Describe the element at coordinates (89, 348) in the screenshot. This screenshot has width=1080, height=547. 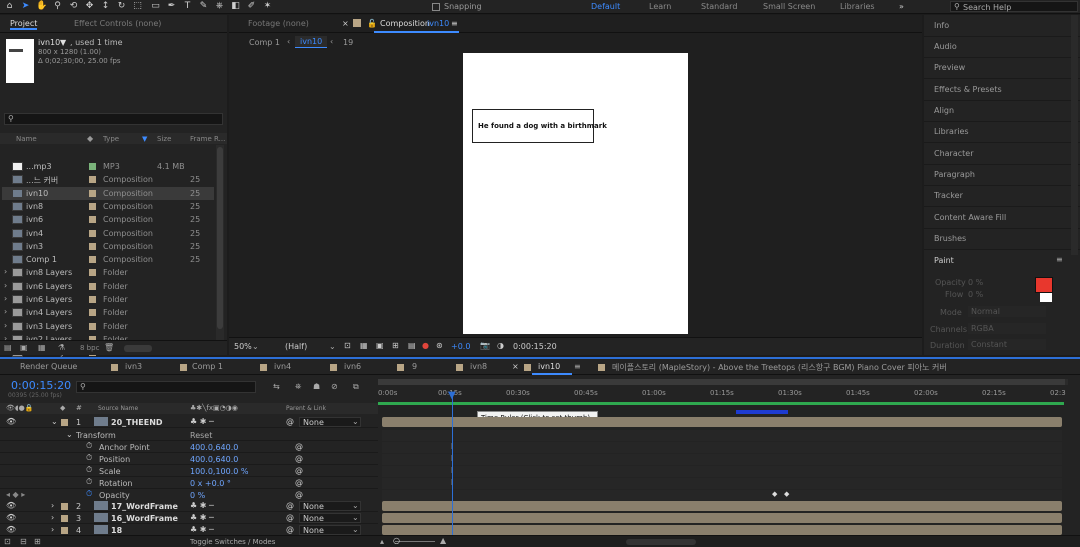
I see `bpc-label: 8 bpc` at that location.